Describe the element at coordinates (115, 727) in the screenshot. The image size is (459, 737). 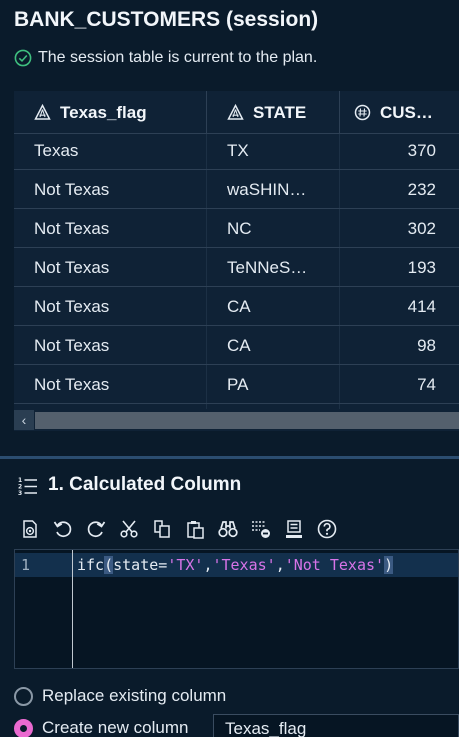
I see `create-column-label: Create new column` at that location.